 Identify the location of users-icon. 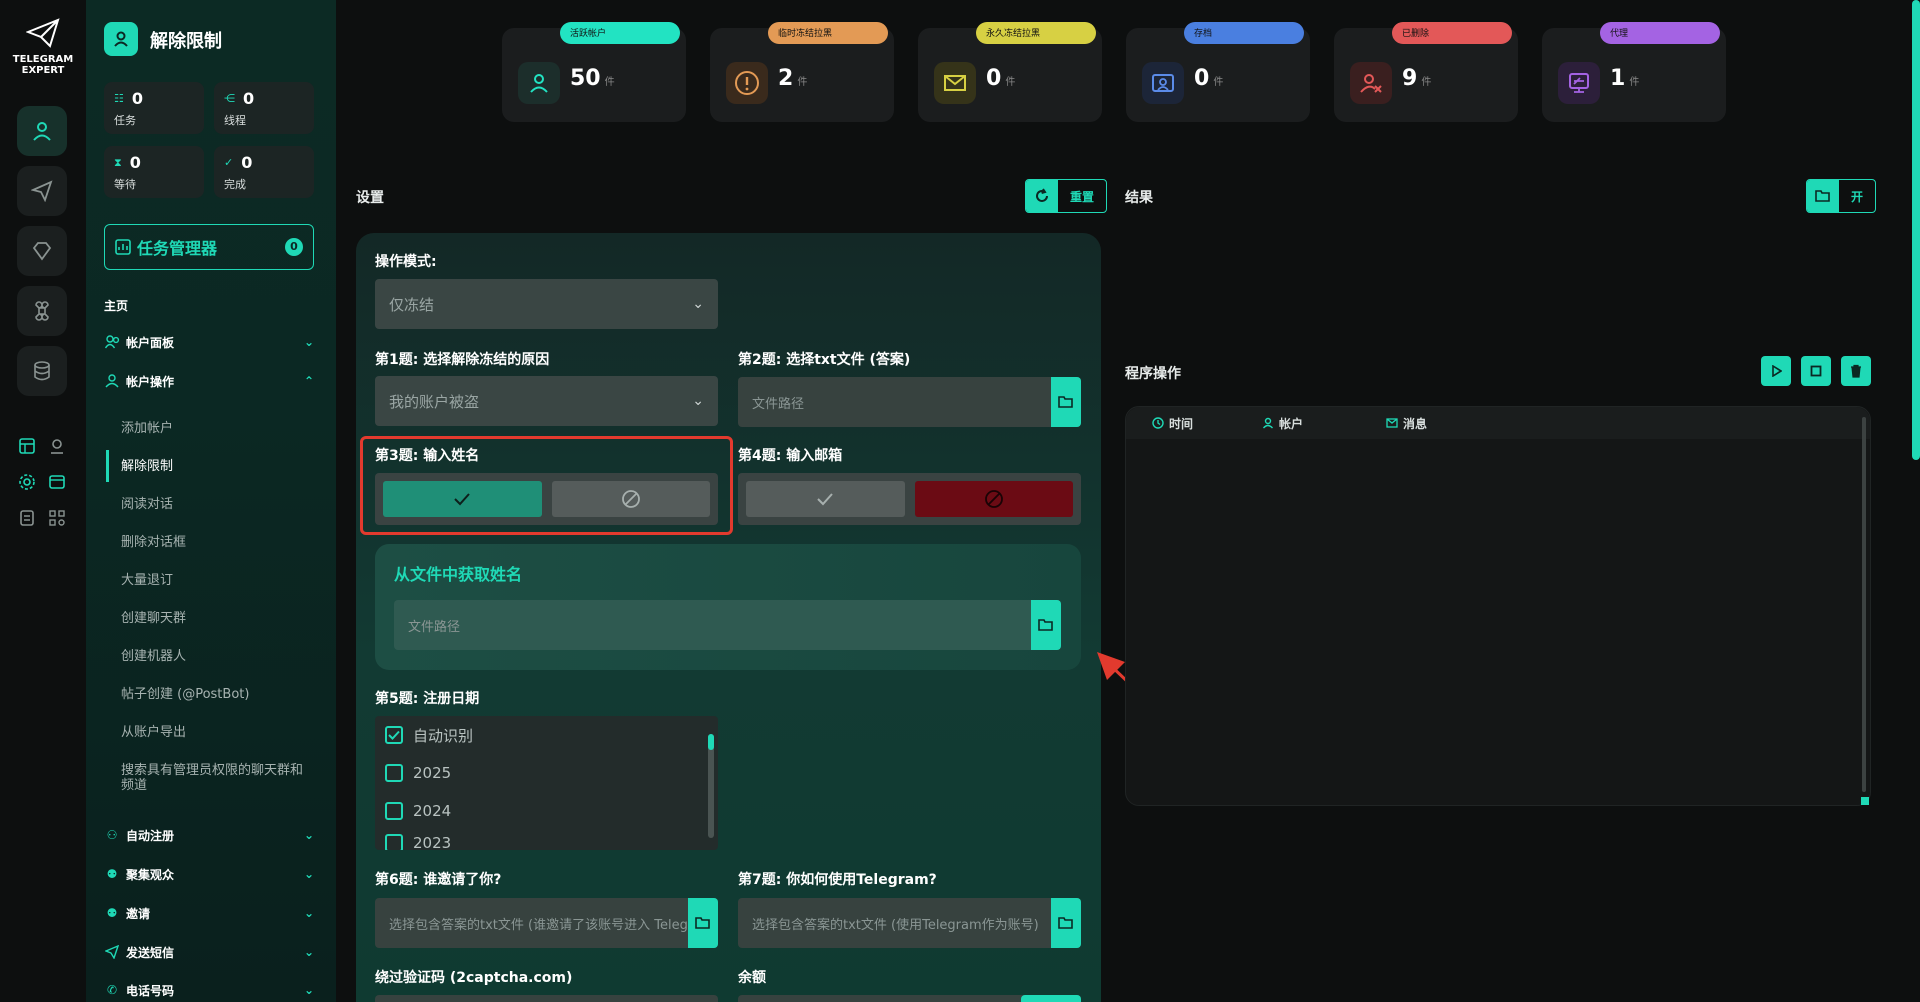
(112, 342).